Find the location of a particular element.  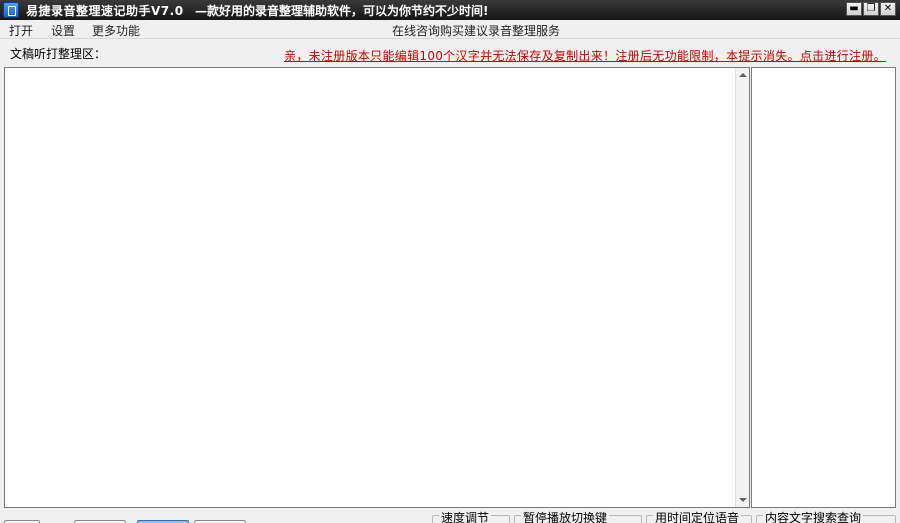

window-slogan: —款好用的录音整理辅助软件，可以为你节约不少时间! is located at coordinates (342, 11).